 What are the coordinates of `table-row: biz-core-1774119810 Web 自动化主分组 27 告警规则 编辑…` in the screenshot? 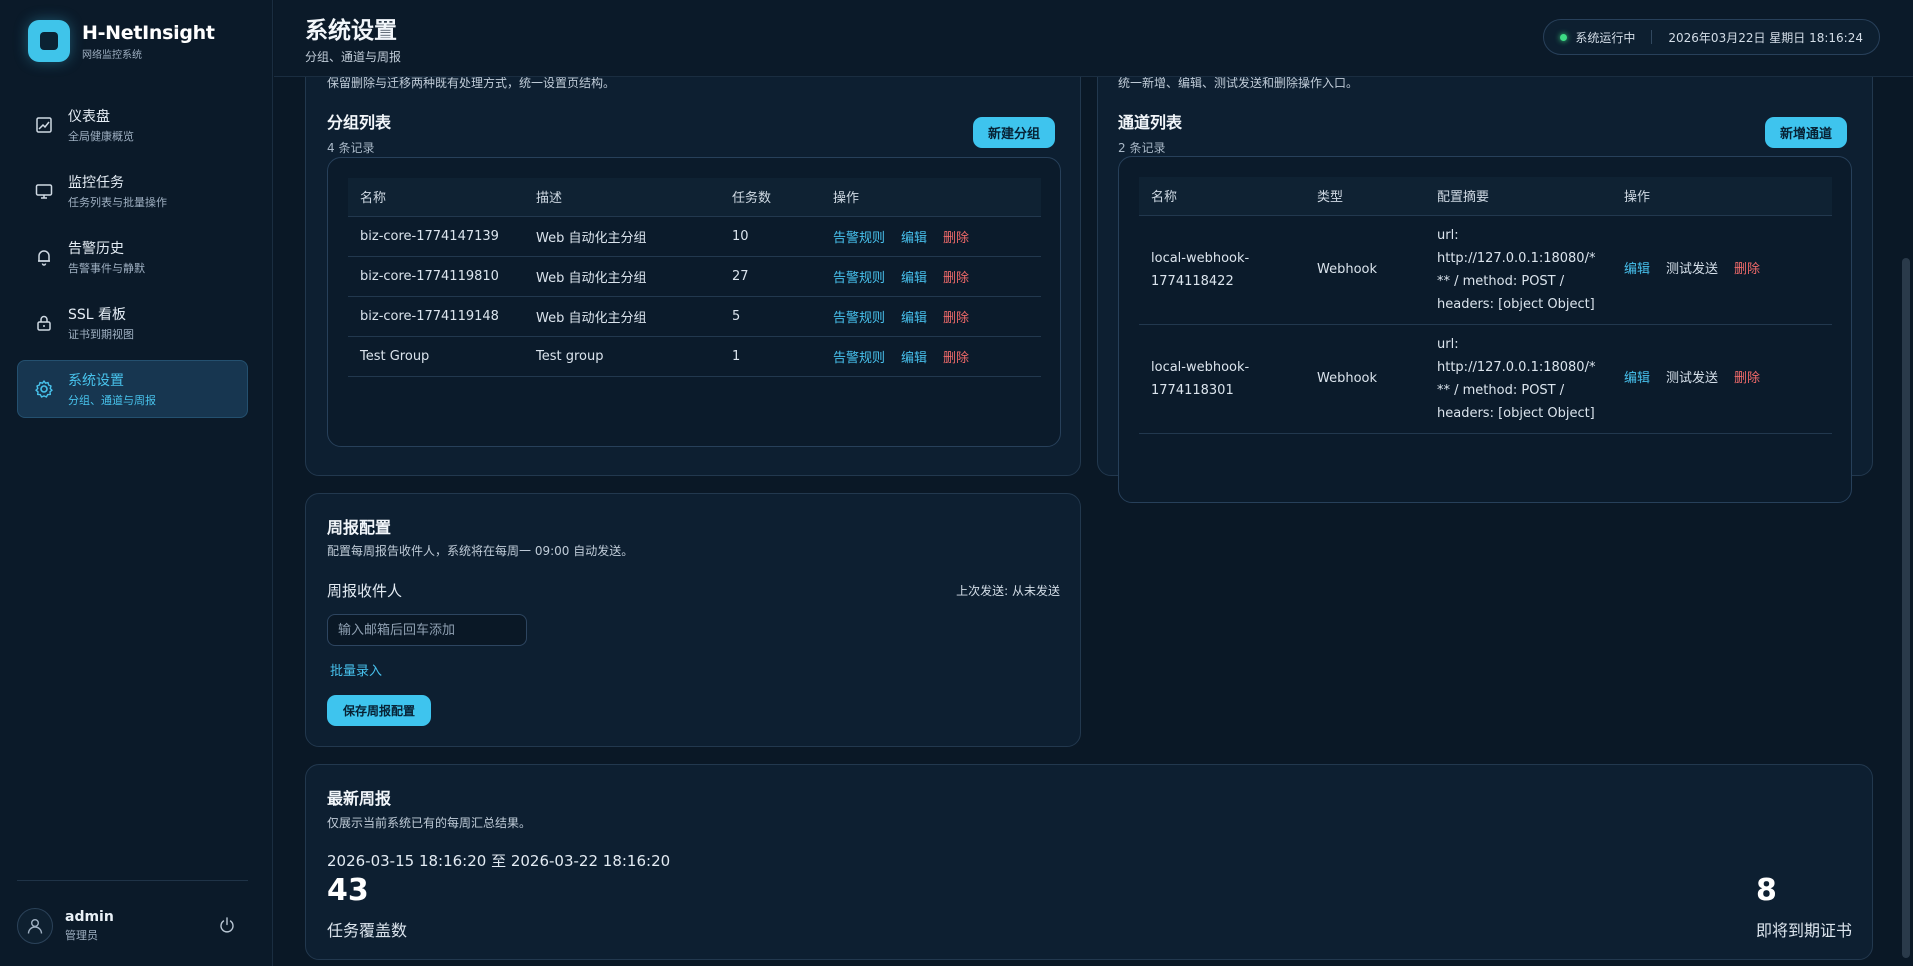 It's located at (694, 276).